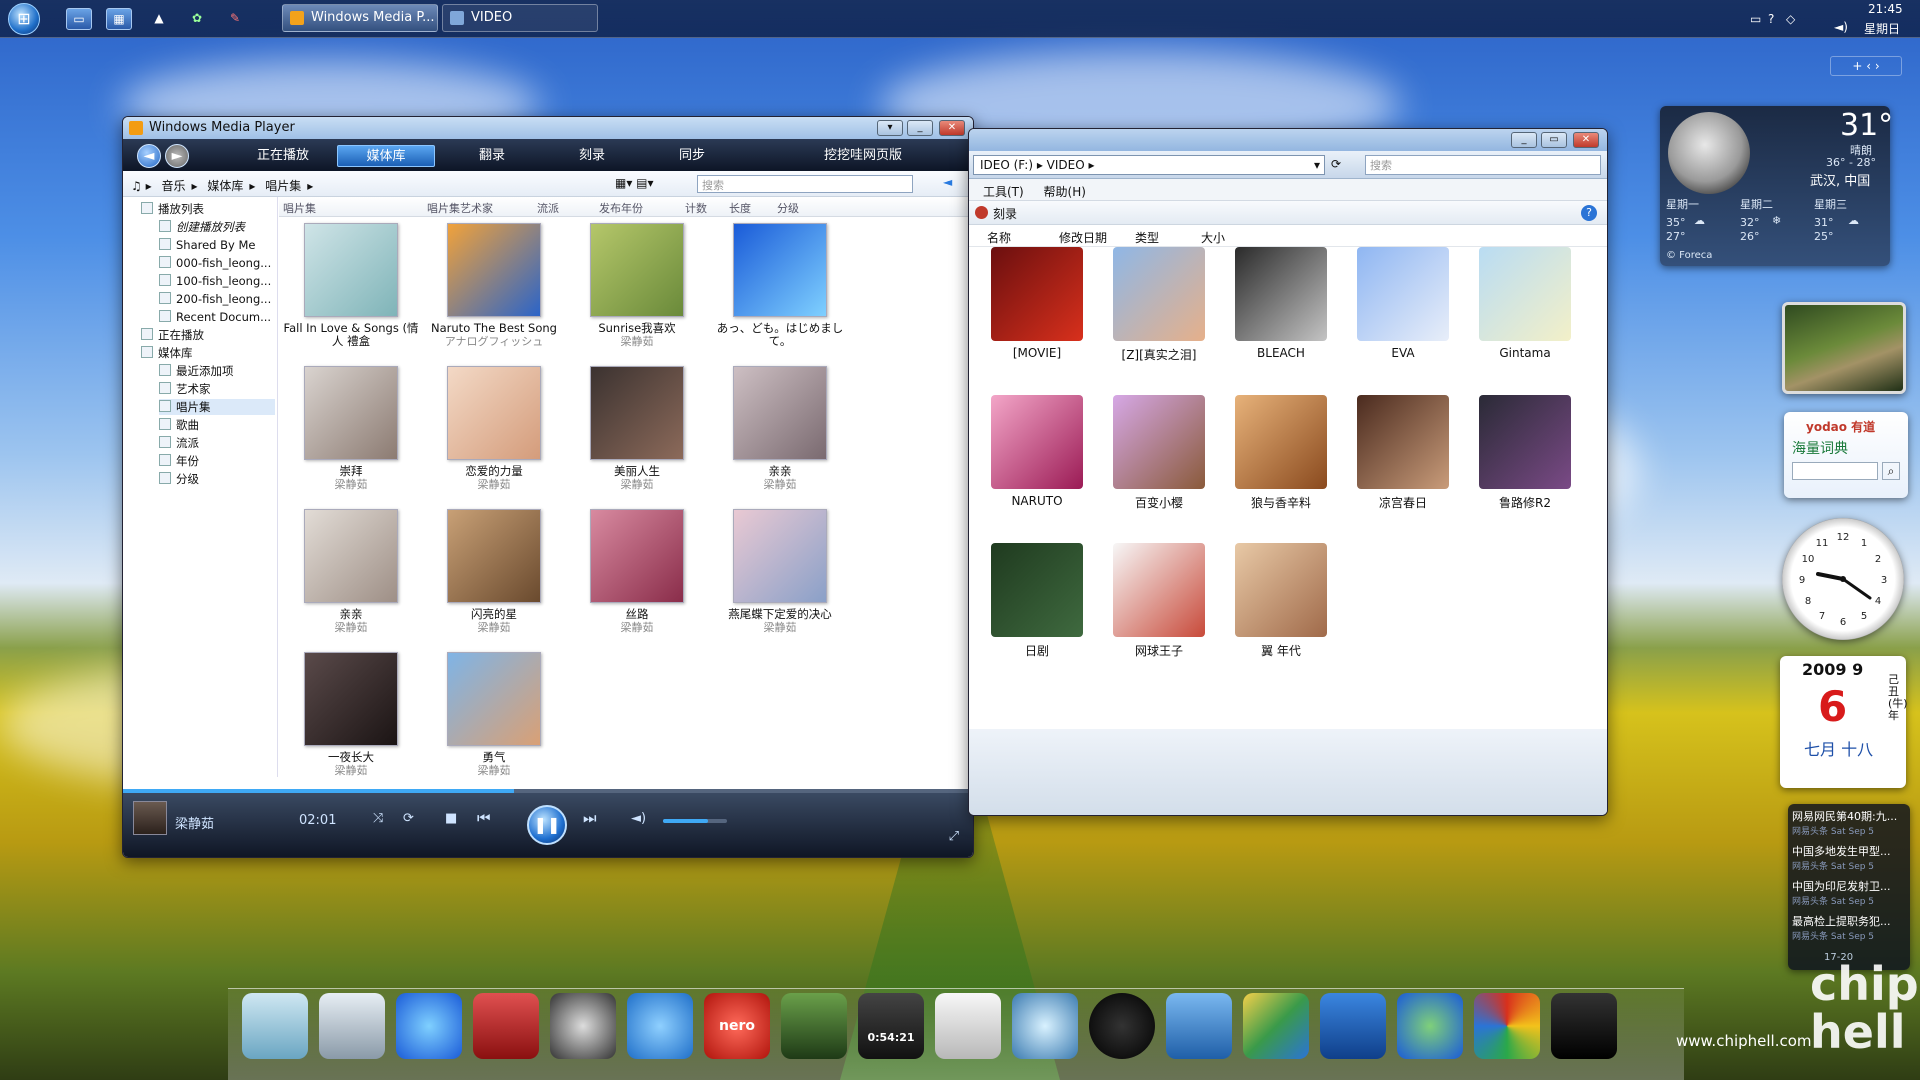 The width and height of the screenshot is (1920, 1083). Describe the element at coordinates (1045, 1026) in the screenshot. I see `globe-media-icon` at that location.